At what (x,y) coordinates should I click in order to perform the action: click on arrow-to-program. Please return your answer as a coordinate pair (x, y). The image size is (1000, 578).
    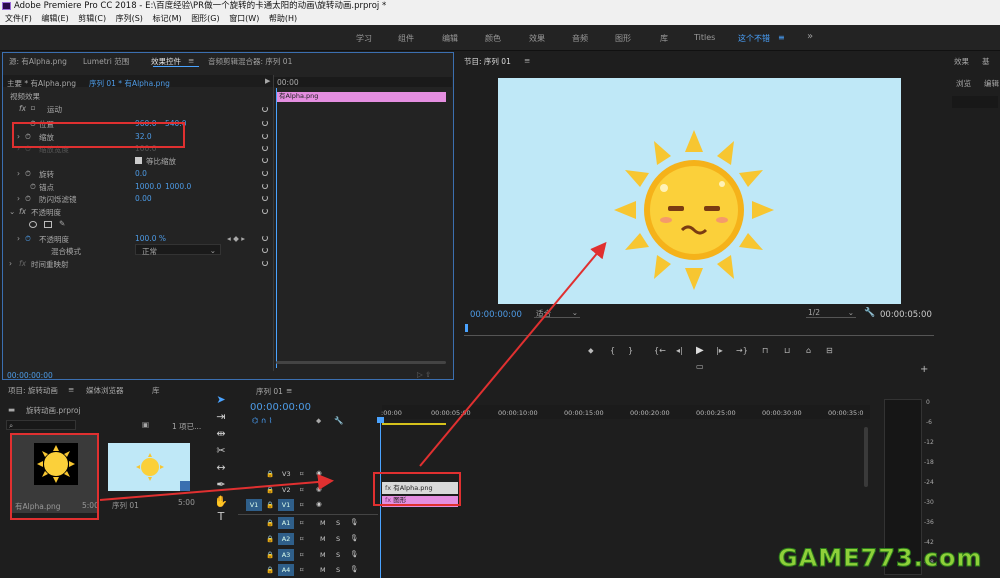
    Looking at the image, I should click on (513, 354).